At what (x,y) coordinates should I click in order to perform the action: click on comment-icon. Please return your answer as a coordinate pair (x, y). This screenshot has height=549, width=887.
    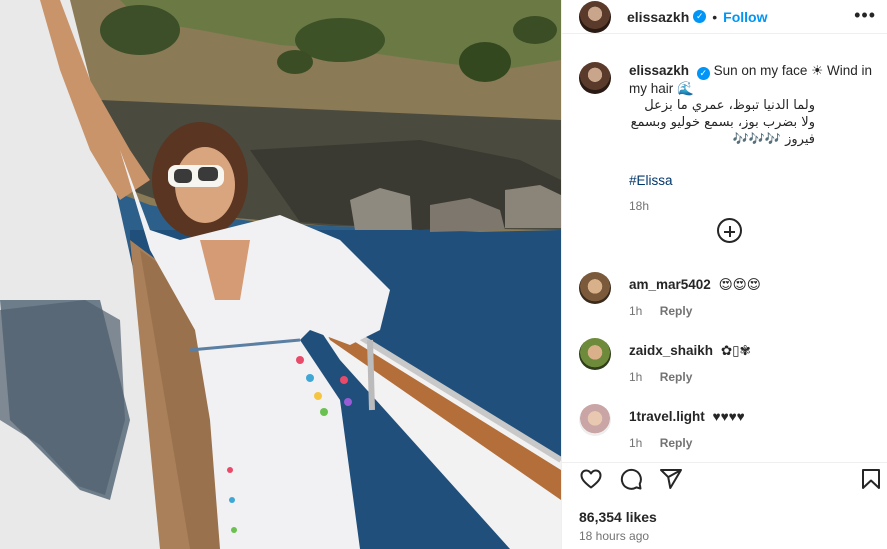
    Looking at the image, I should click on (631, 479).